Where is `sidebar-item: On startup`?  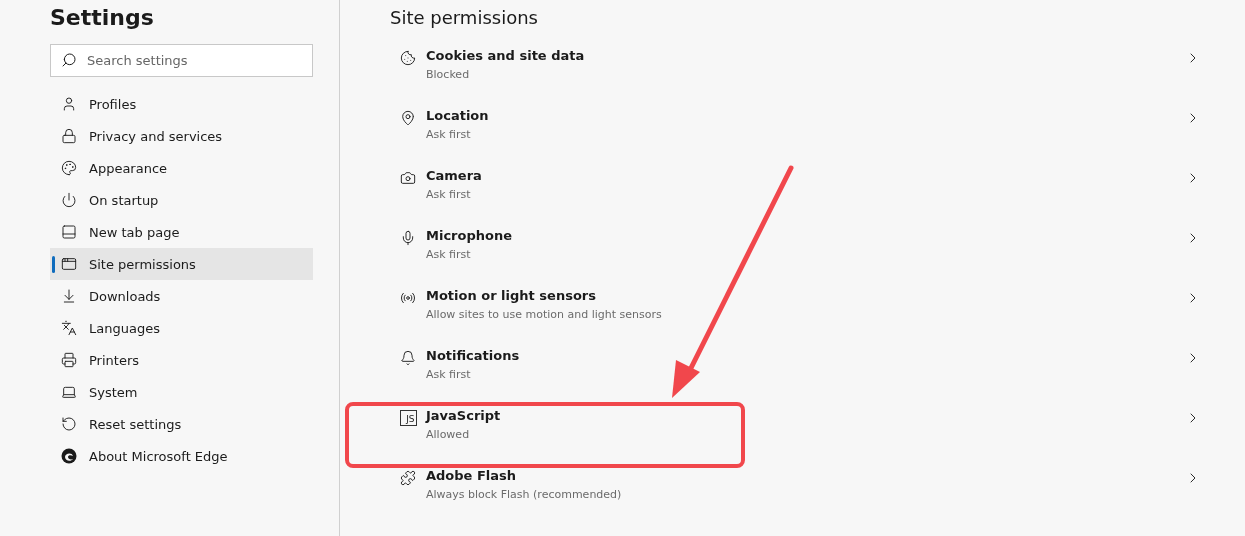 sidebar-item: On startup is located at coordinates (181, 200).